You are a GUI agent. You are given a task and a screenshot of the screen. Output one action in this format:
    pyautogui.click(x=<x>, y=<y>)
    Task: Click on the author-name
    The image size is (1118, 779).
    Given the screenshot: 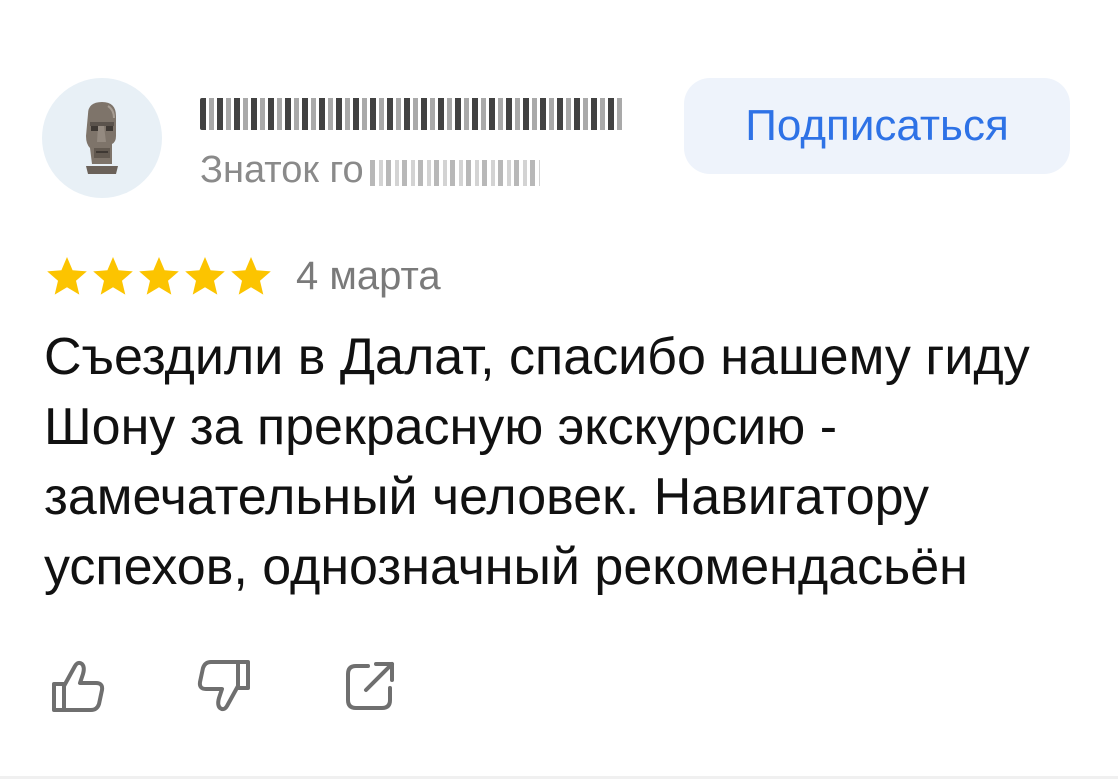 What is the action you would take?
    pyautogui.click(x=412, y=114)
    